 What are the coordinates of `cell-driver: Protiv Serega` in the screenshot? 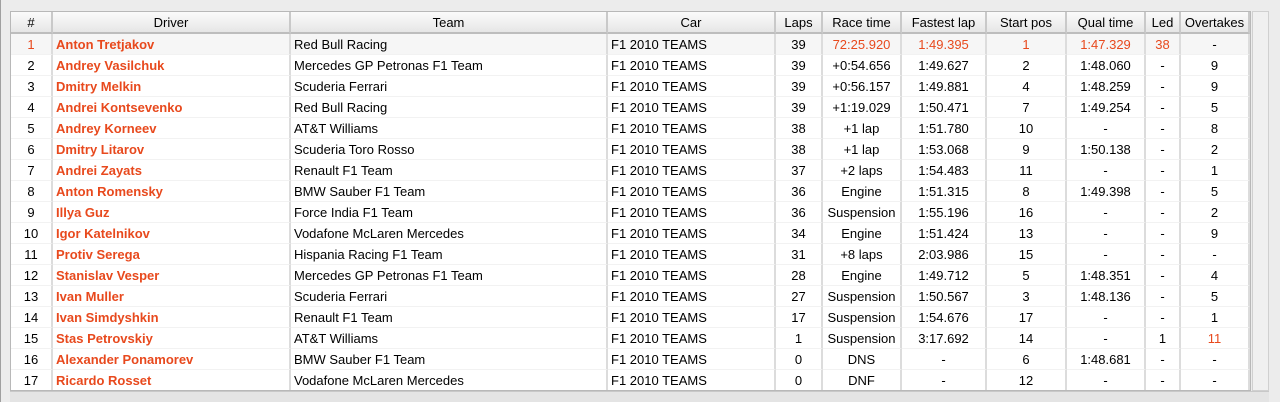 It's located at (172, 254).